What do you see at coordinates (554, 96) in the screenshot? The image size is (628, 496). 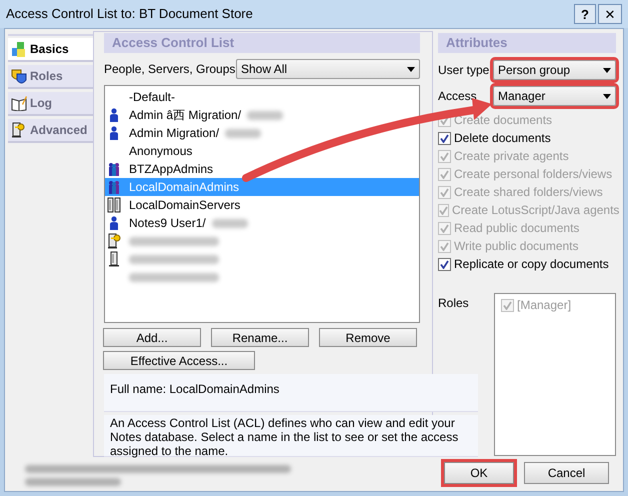 I see `access-dropdown: Manager` at bounding box center [554, 96].